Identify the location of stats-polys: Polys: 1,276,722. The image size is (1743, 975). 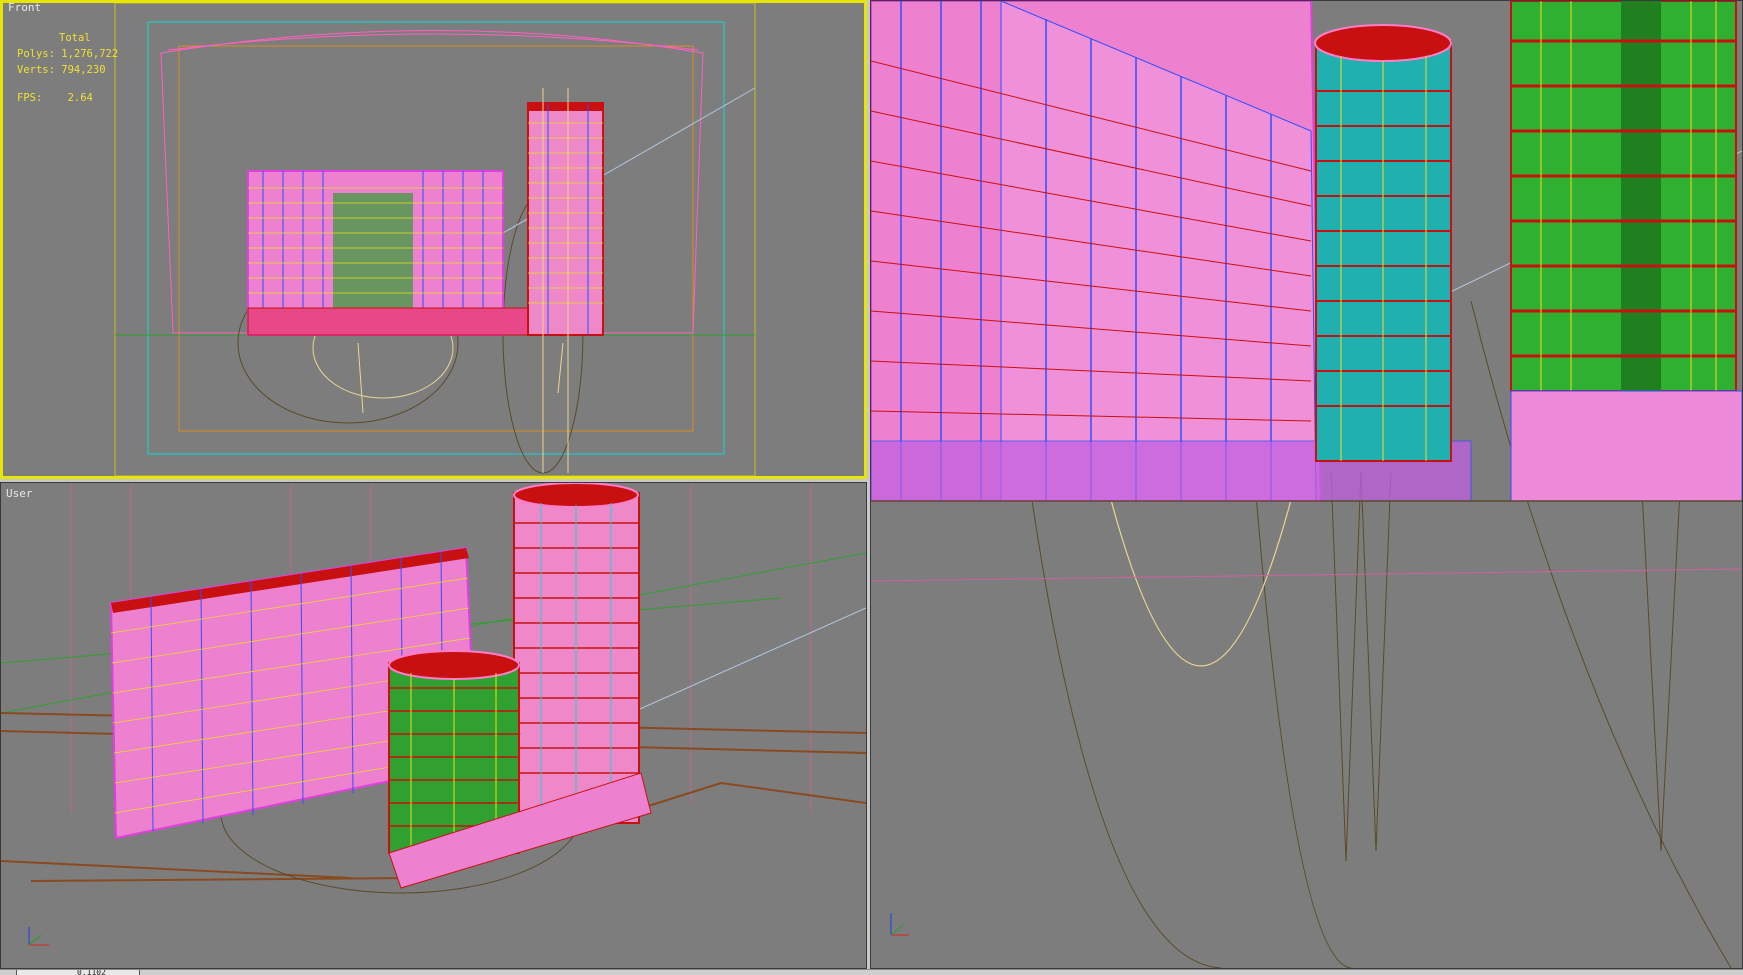
(67, 54).